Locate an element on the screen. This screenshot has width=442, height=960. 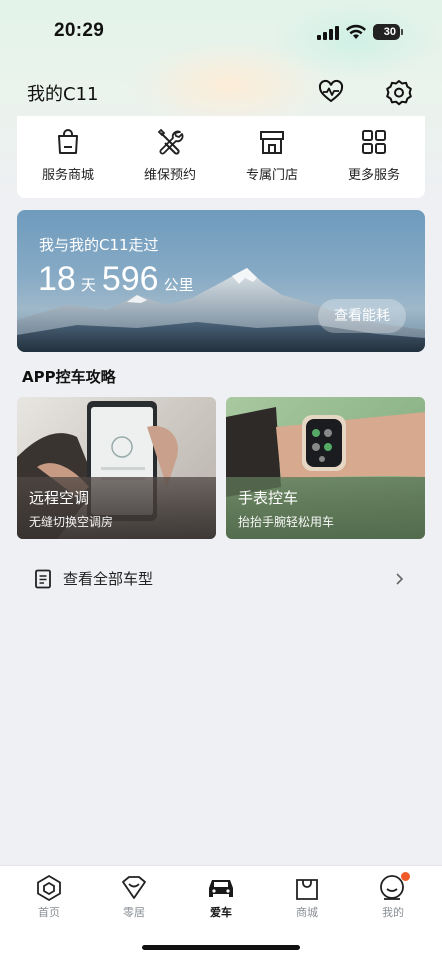
heart-outline-icon is located at coordinates (134, 887).